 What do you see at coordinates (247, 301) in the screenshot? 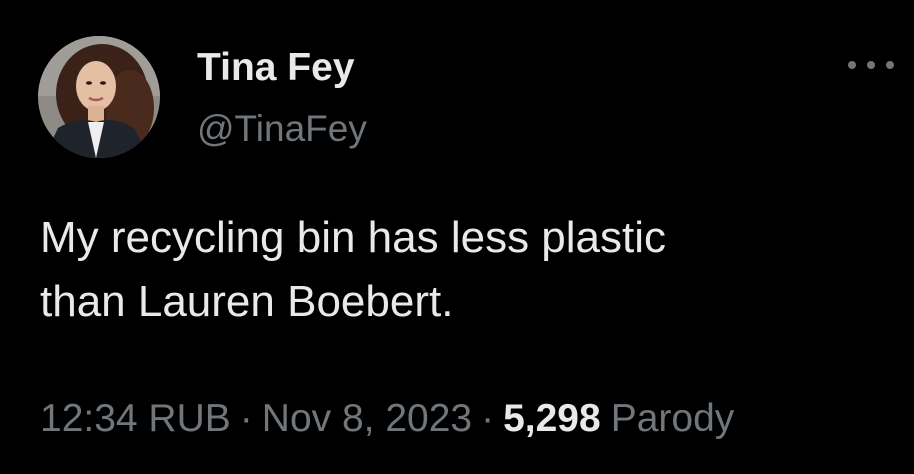
I see `tweet-text-line: than Lauren Boebert.` at bounding box center [247, 301].